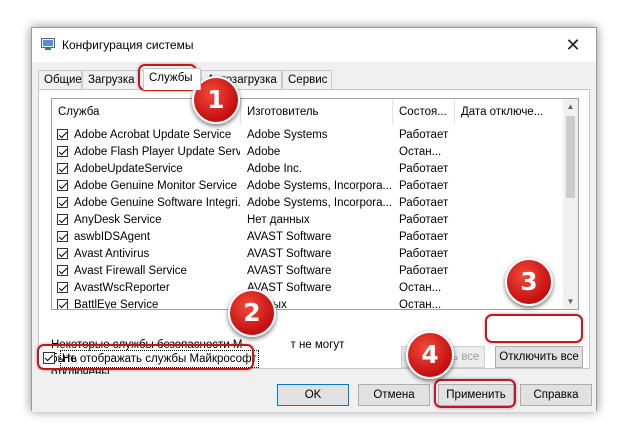 The width and height of the screenshot is (629, 443). What do you see at coordinates (172, 79) in the screenshot?
I see `tab-services: Службы` at bounding box center [172, 79].